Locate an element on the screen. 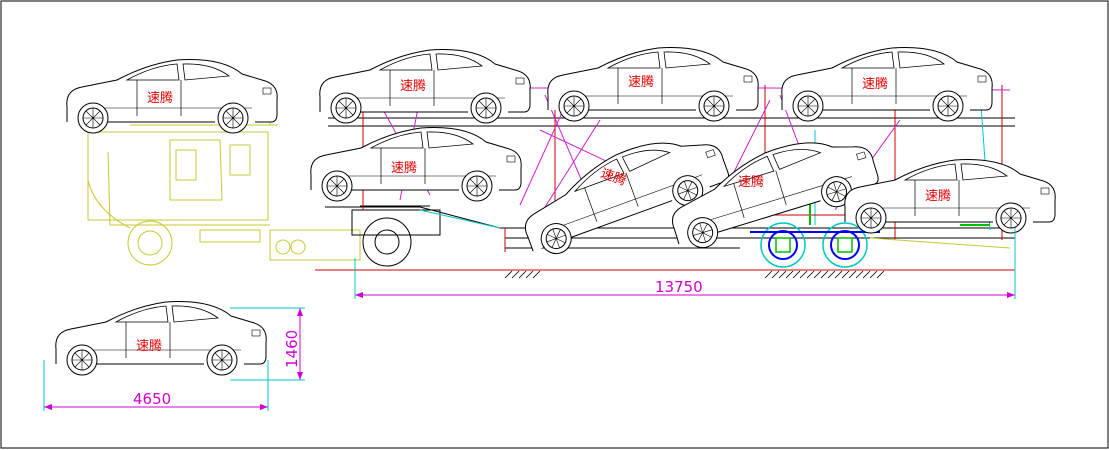 The height and width of the screenshot is (450, 1109). car-over-cab: 速腾 is located at coordinates (172, 96).